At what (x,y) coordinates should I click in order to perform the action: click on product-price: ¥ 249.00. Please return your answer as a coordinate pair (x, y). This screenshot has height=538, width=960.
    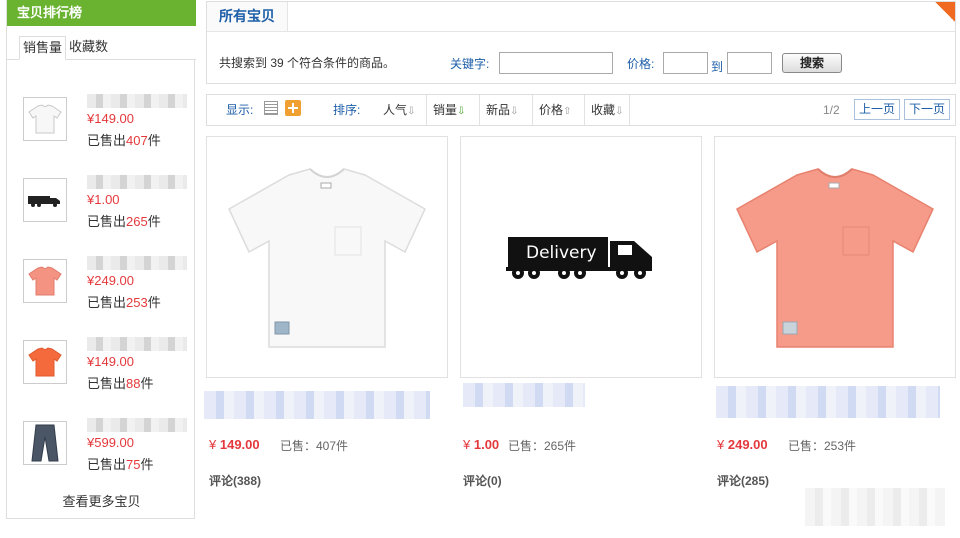
    Looking at the image, I should click on (742, 444).